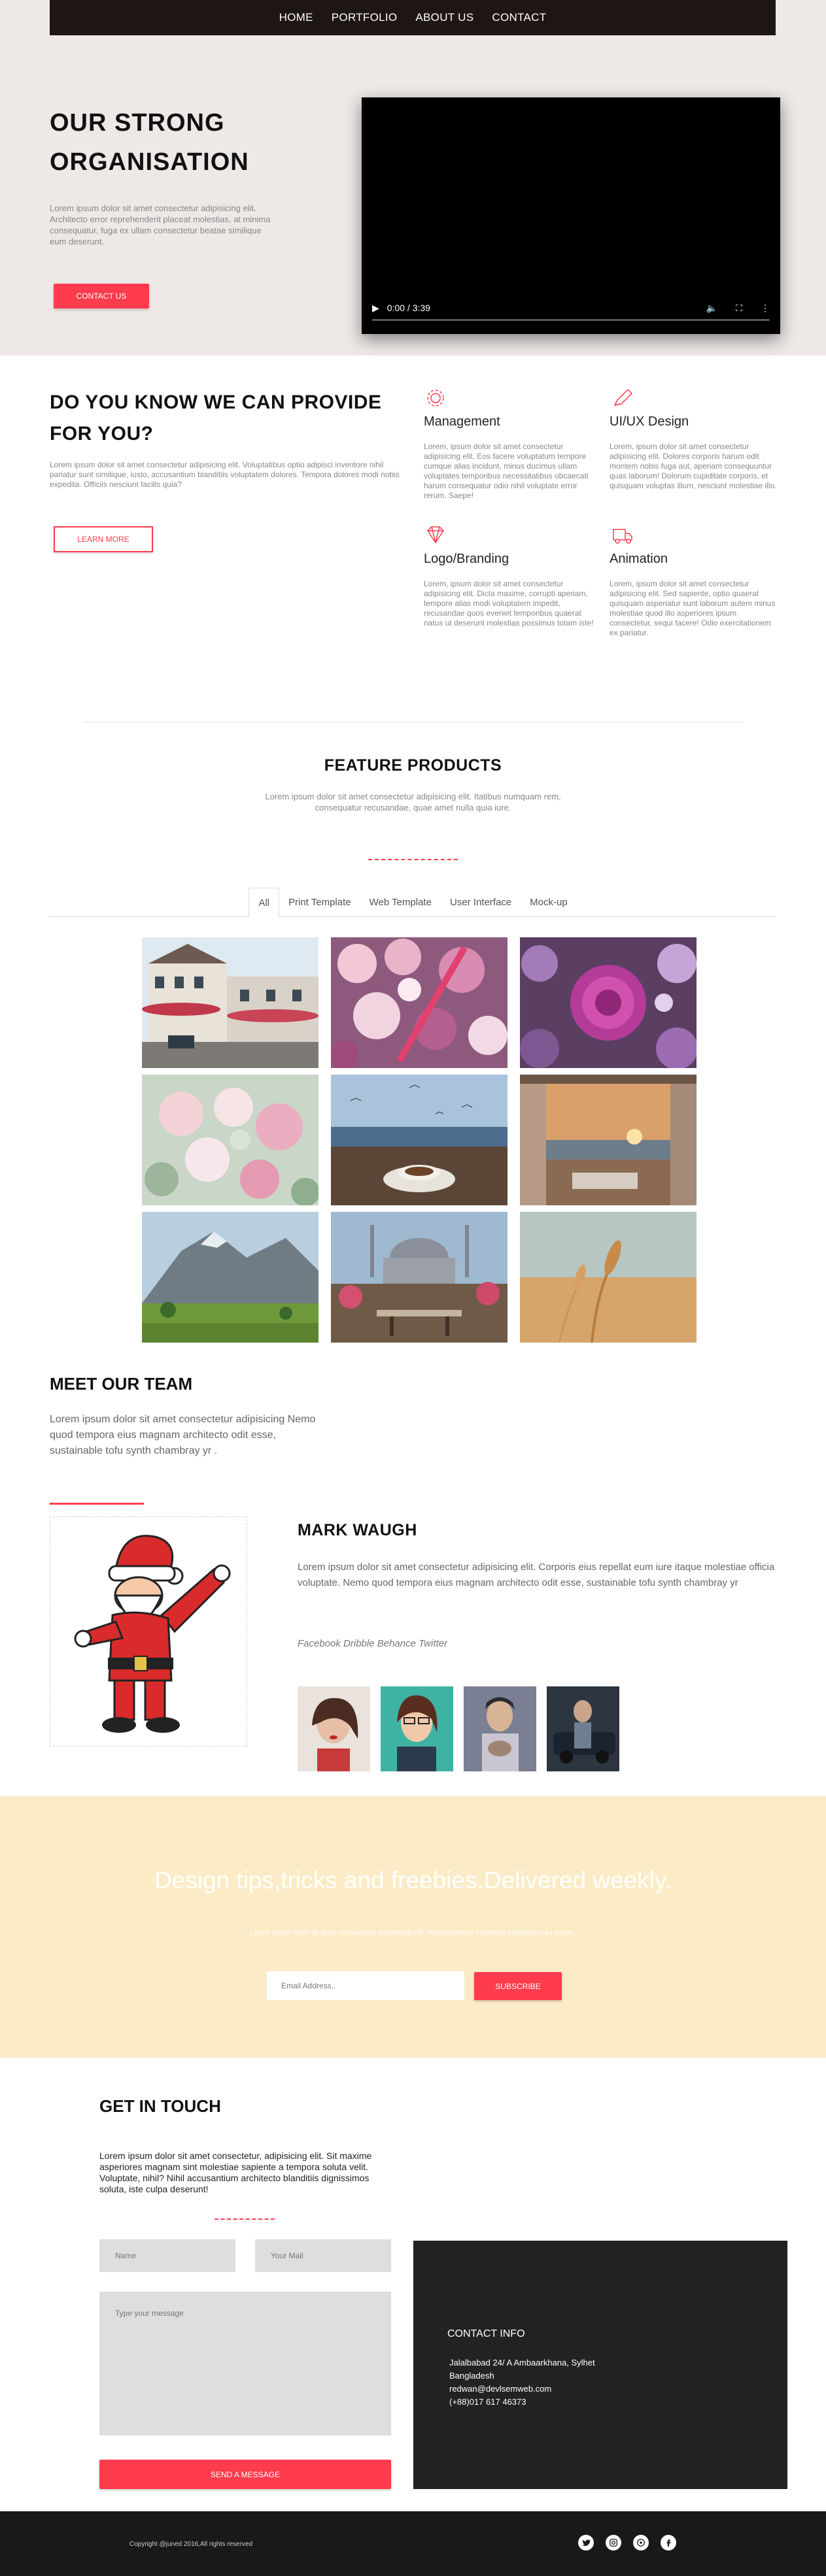  I want to click on fullscreen-icon: ⛶, so click(739, 309).